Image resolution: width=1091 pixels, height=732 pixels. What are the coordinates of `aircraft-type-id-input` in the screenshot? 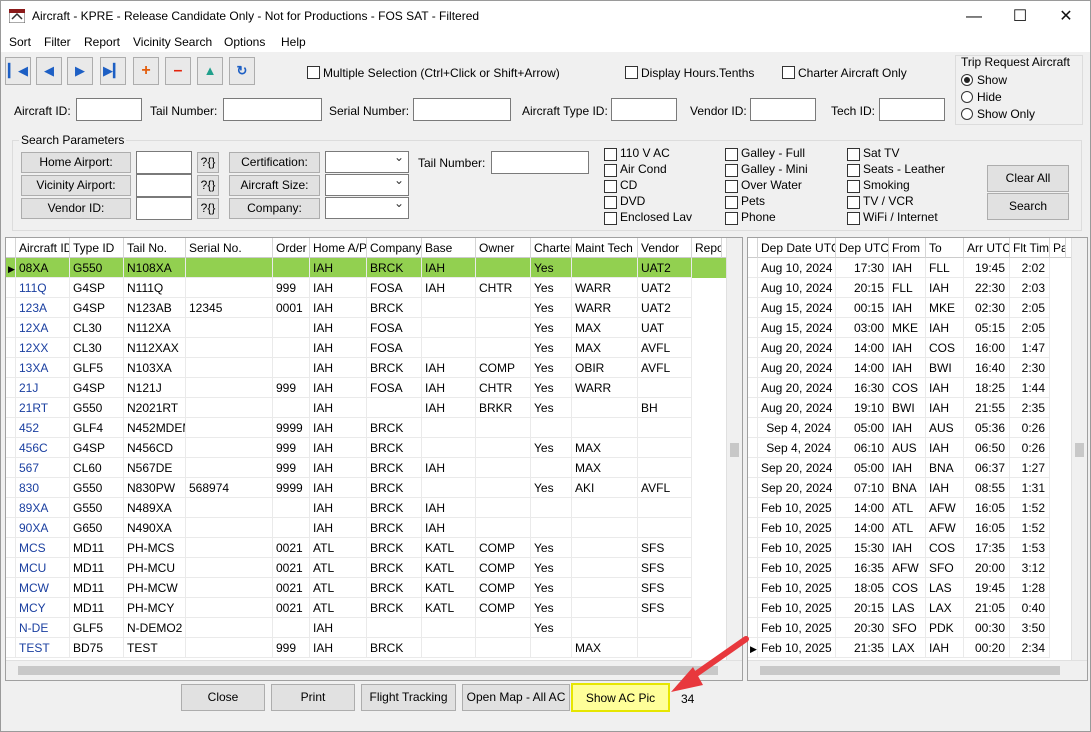 It's located at (644, 109).